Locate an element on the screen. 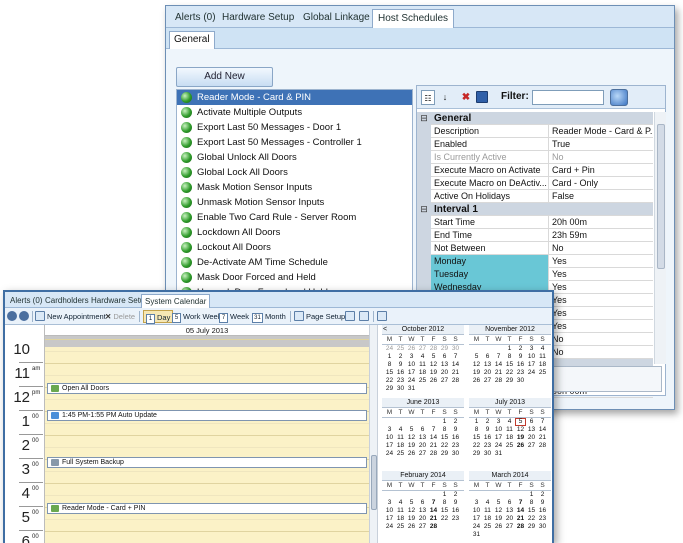 This screenshot has width=683, height=543. property-value: True is located at coordinates (601, 144).